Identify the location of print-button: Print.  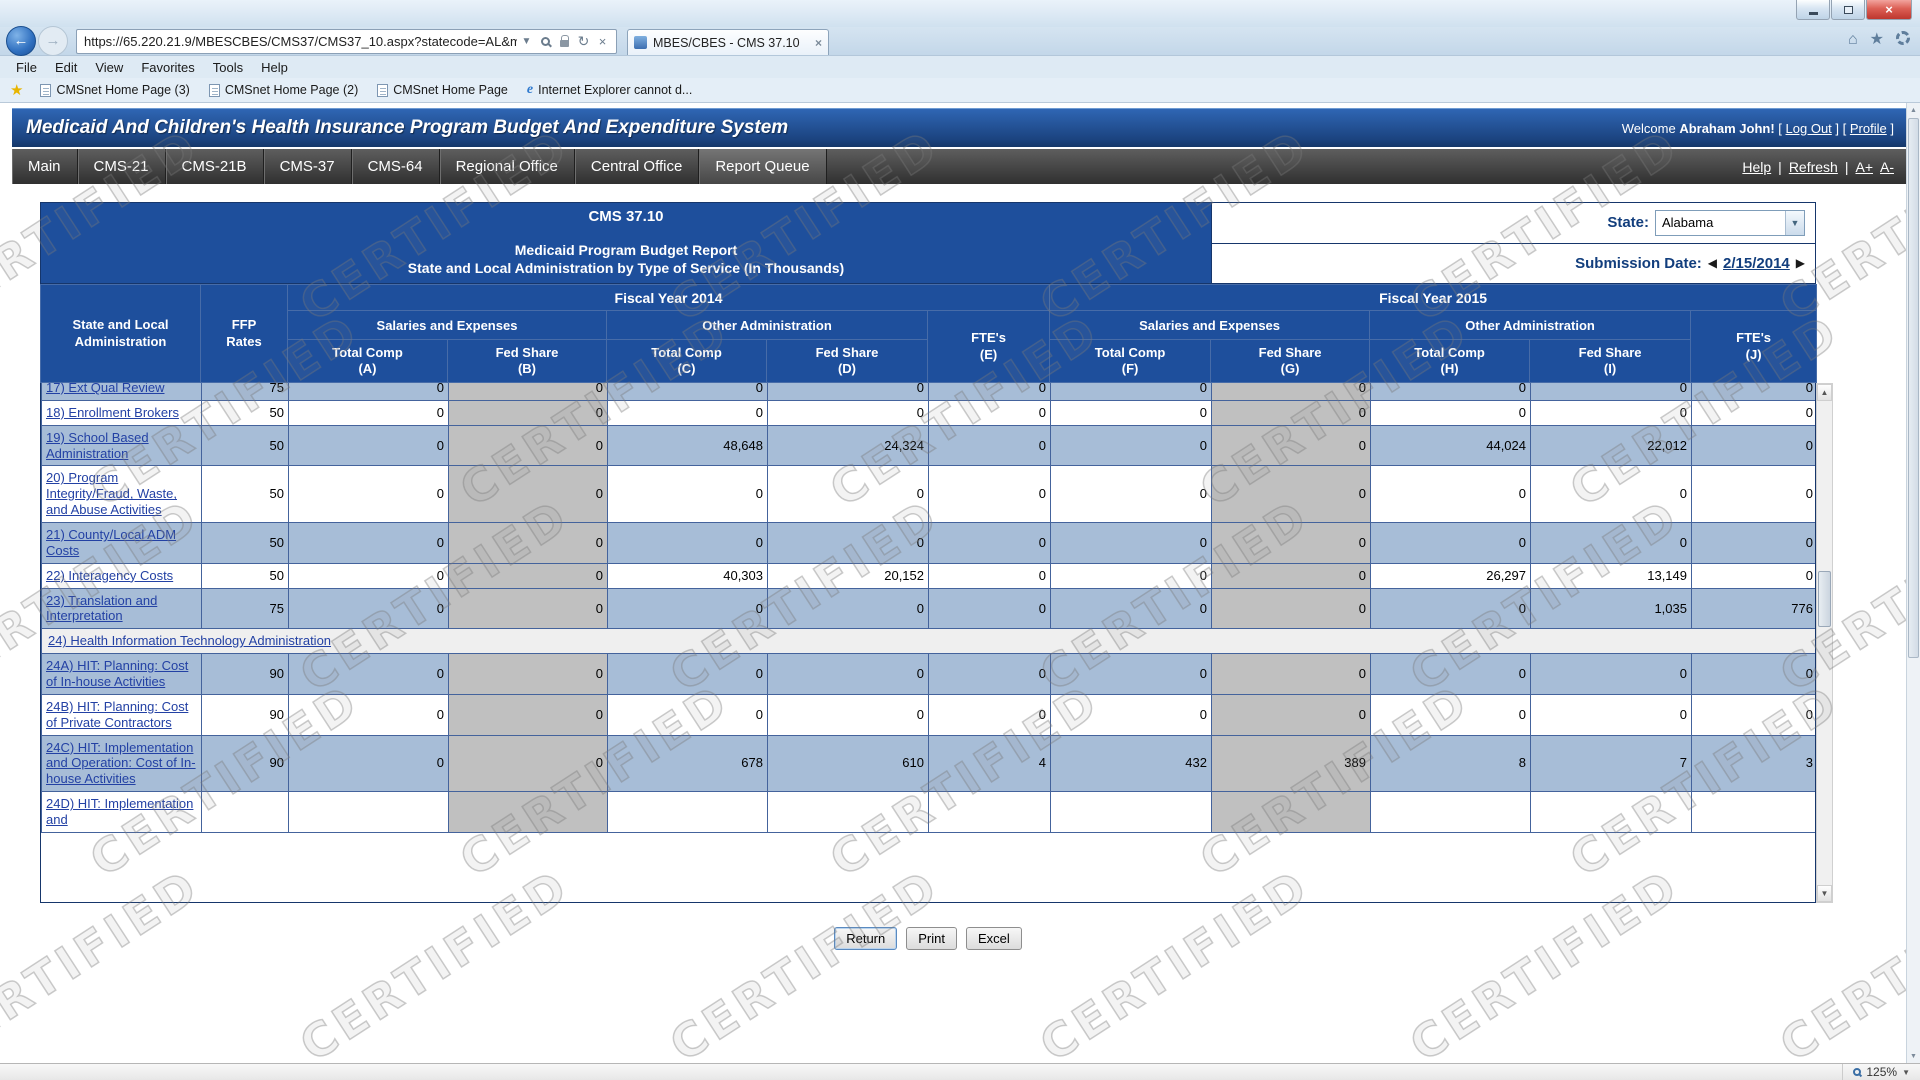
(931, 938).